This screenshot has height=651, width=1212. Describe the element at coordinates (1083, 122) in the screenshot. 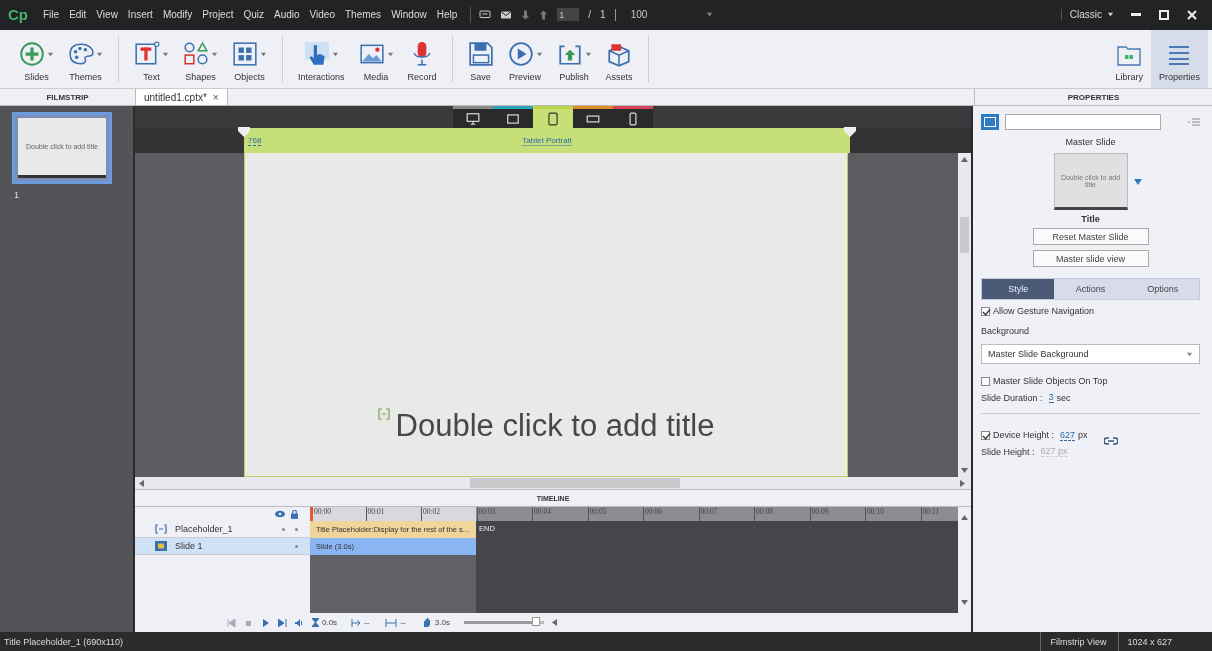

I see `name-field` at that location.